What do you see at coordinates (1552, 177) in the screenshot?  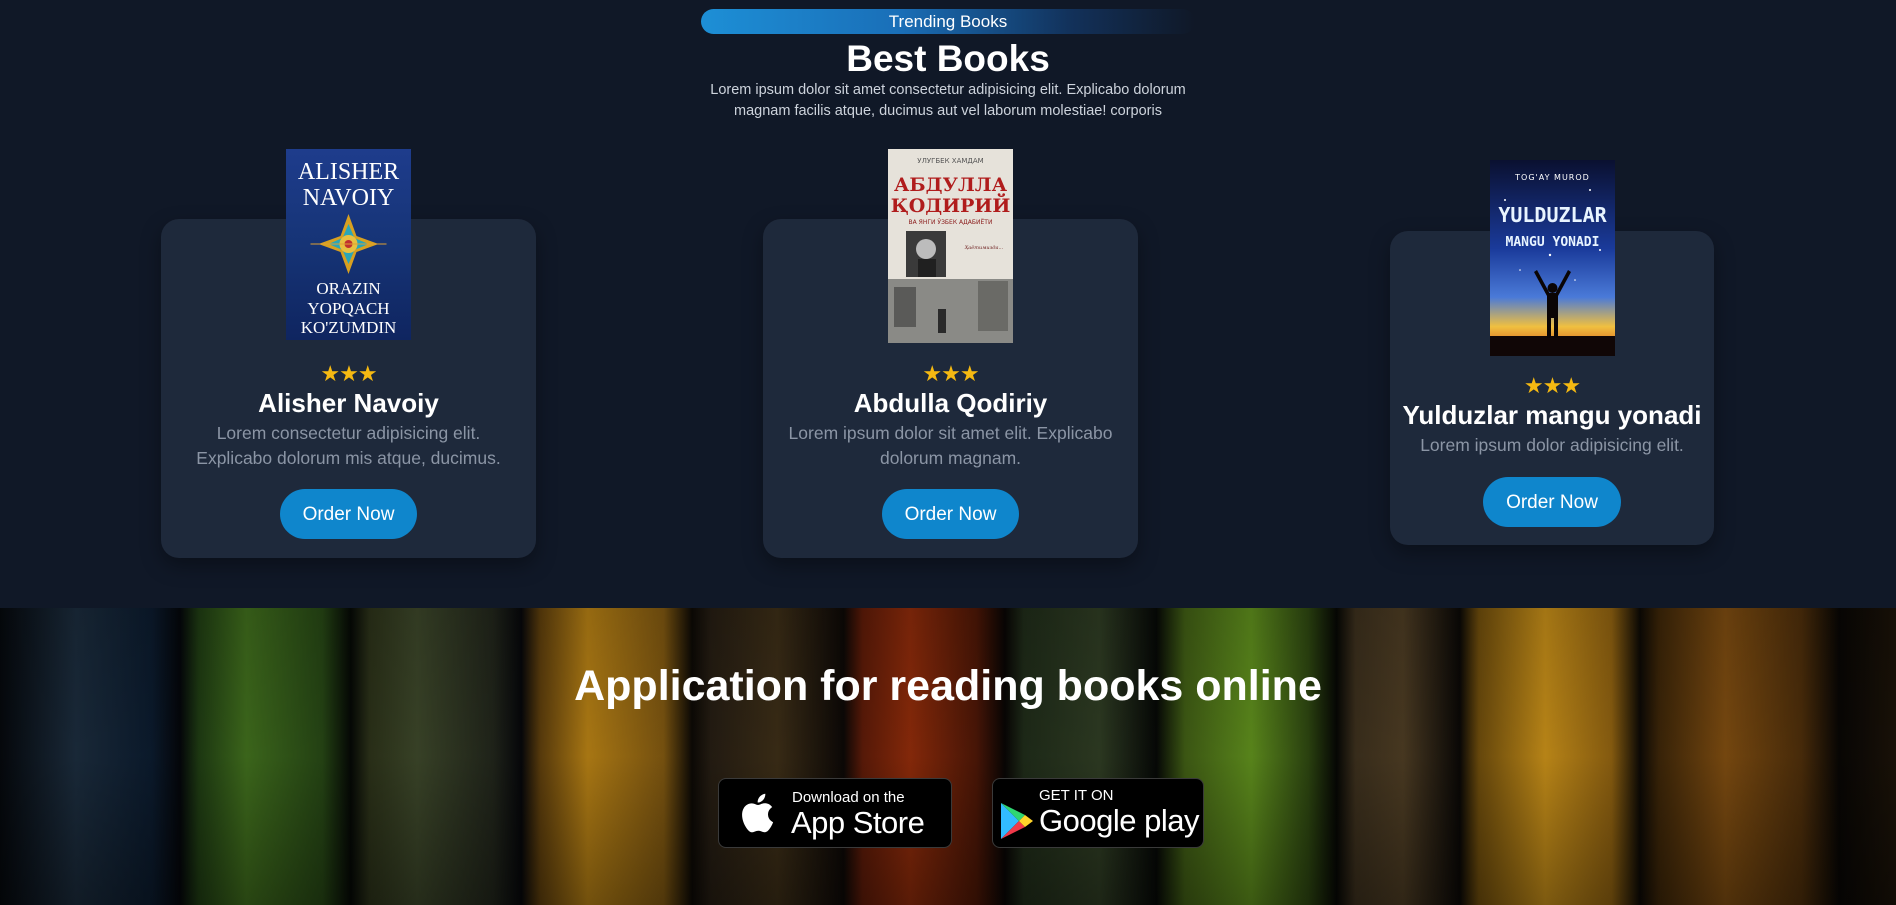 I see `cover-text: TOG'AY MUROD` at bounding box center [1552, 177].